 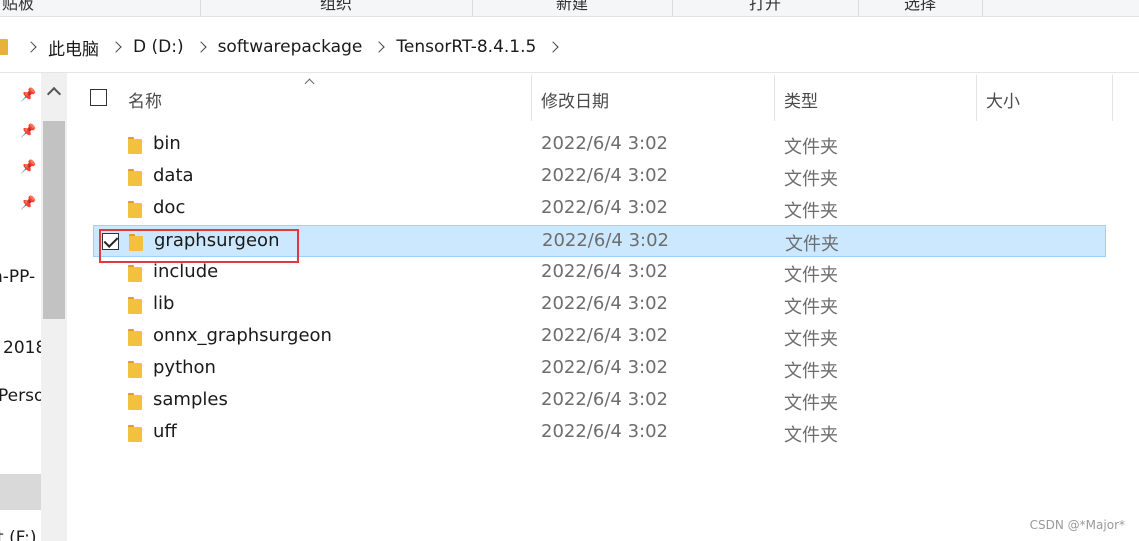 I want to click on file-name: uff, so click(x=165, y=431).